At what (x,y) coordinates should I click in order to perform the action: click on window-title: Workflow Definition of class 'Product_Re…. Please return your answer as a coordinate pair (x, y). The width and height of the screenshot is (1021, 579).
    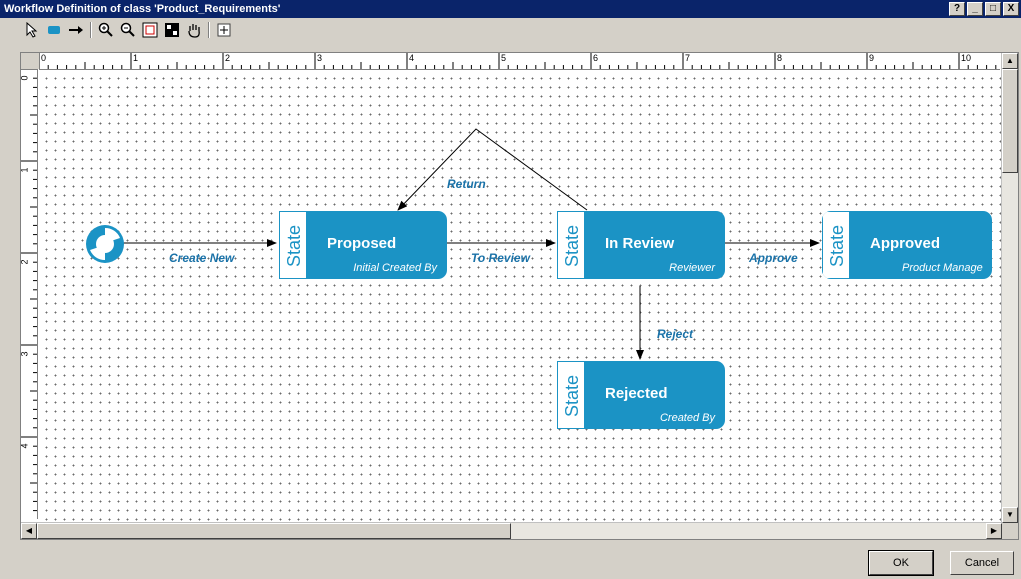
    Looking at the image, I should click on (142, 9).